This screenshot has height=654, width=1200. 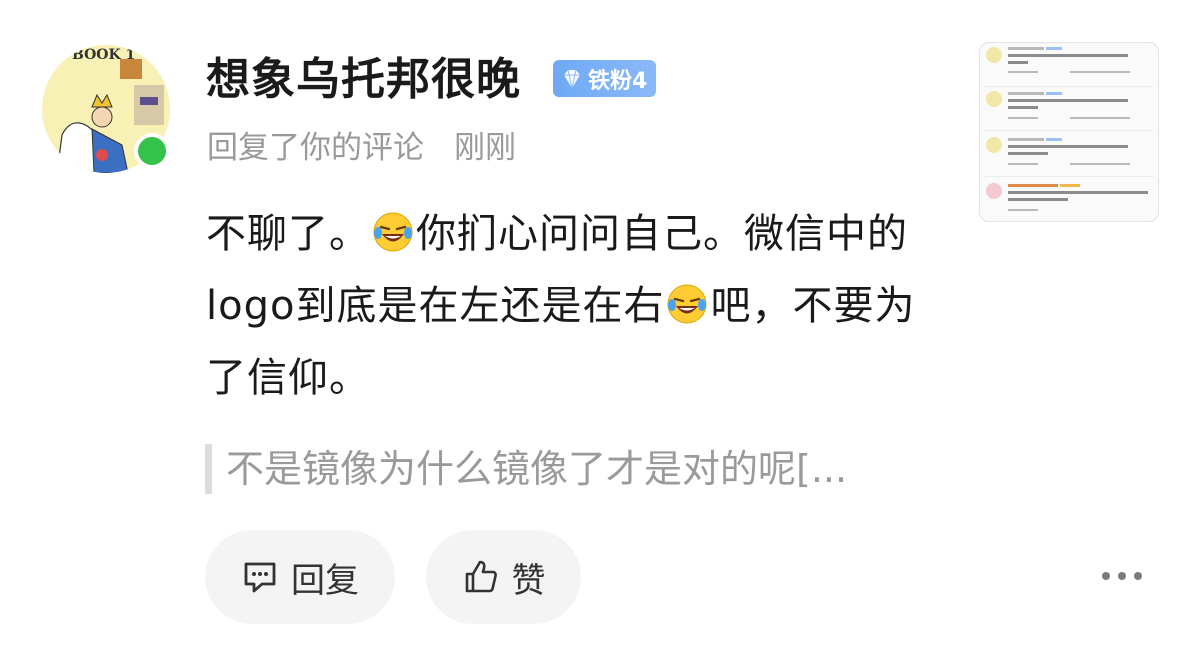 I want to click on action-text: 回复了你的评论, so click(x=315, y=148).